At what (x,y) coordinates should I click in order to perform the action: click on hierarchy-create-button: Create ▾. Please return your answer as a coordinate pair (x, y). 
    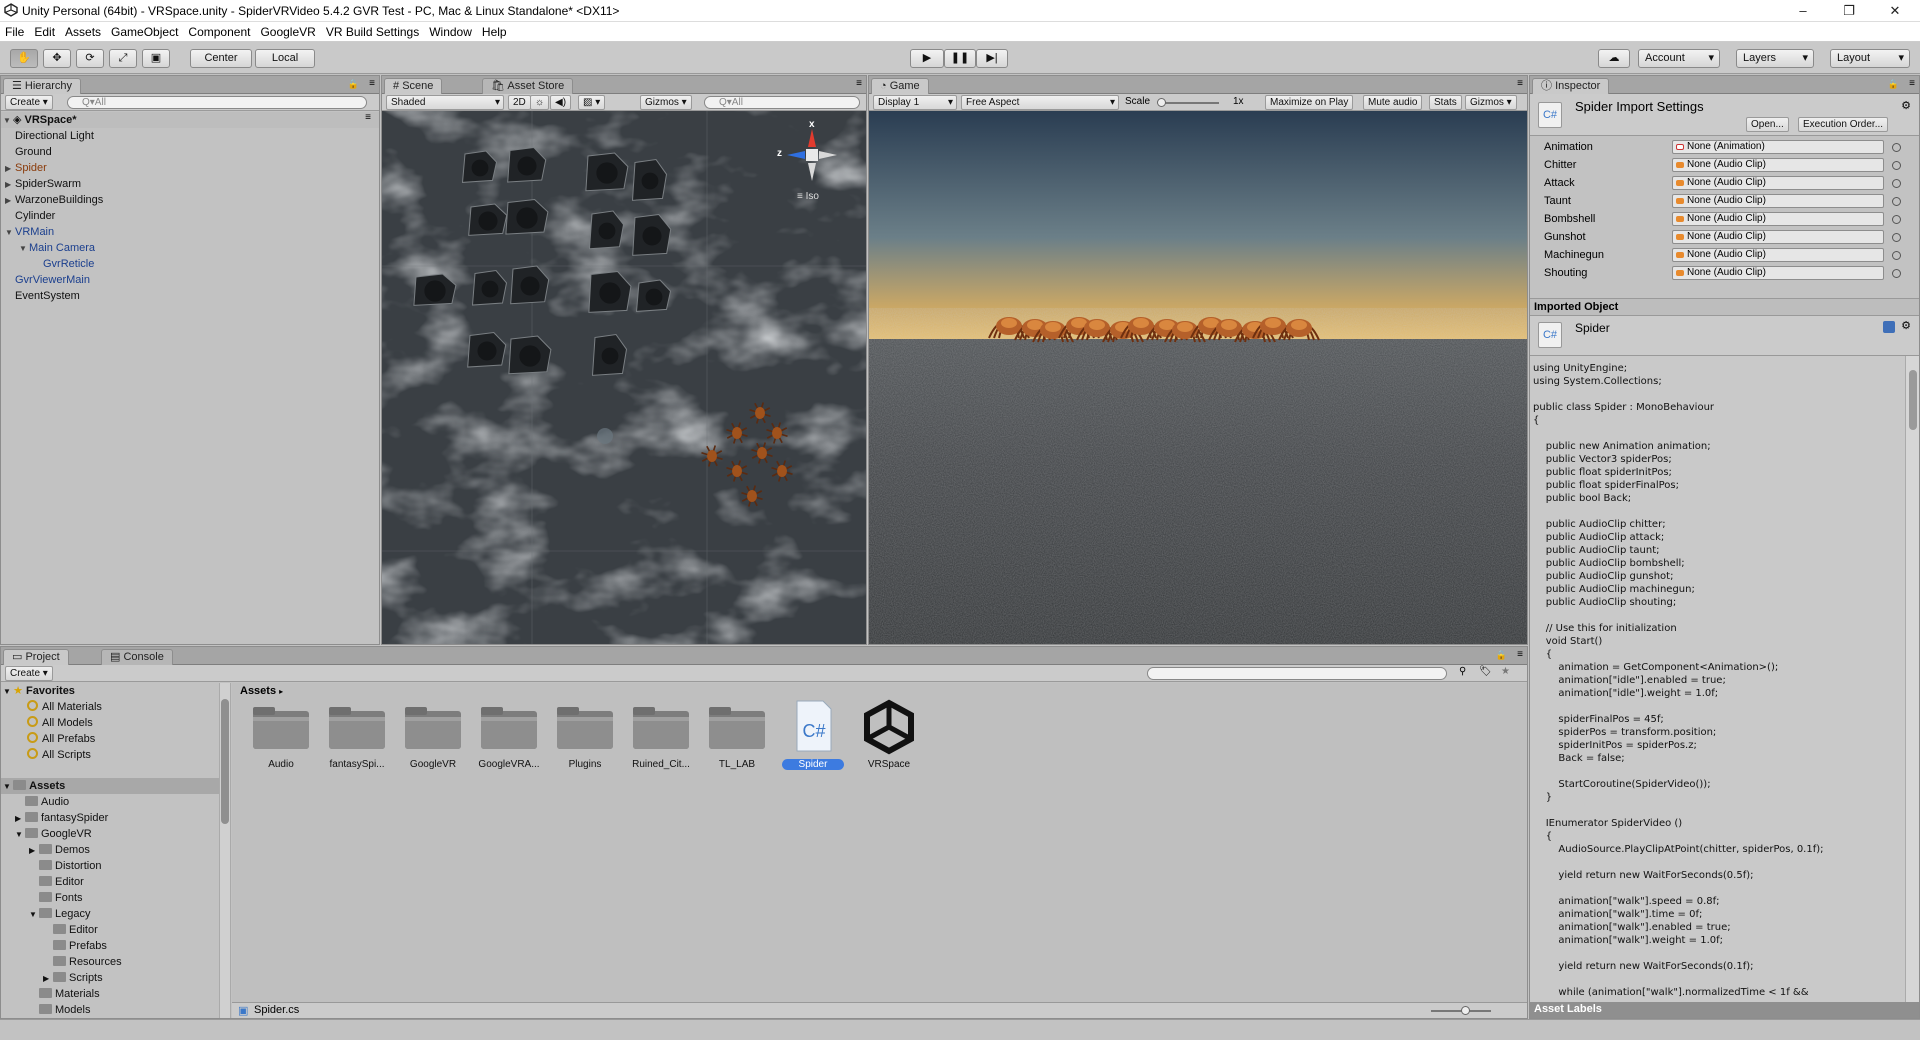
    Looking at the image, I should click on (29, 102).